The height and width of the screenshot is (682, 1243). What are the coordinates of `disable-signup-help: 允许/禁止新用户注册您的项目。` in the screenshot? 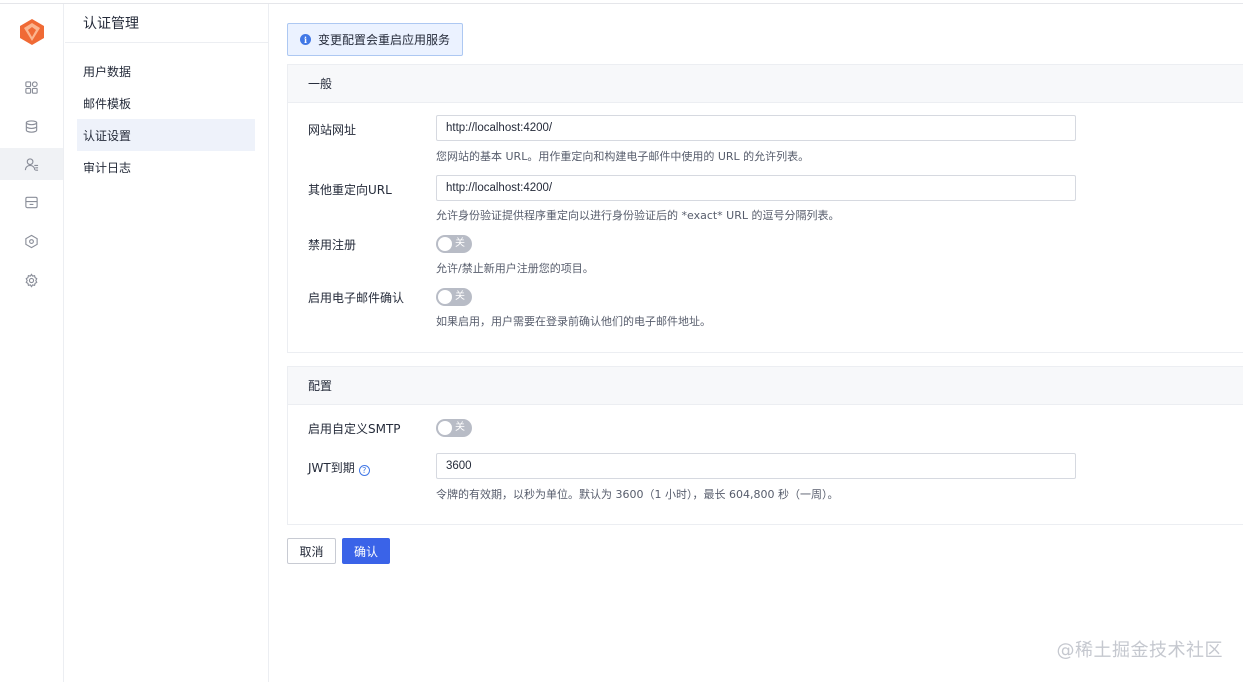 It's located at (515, 268).